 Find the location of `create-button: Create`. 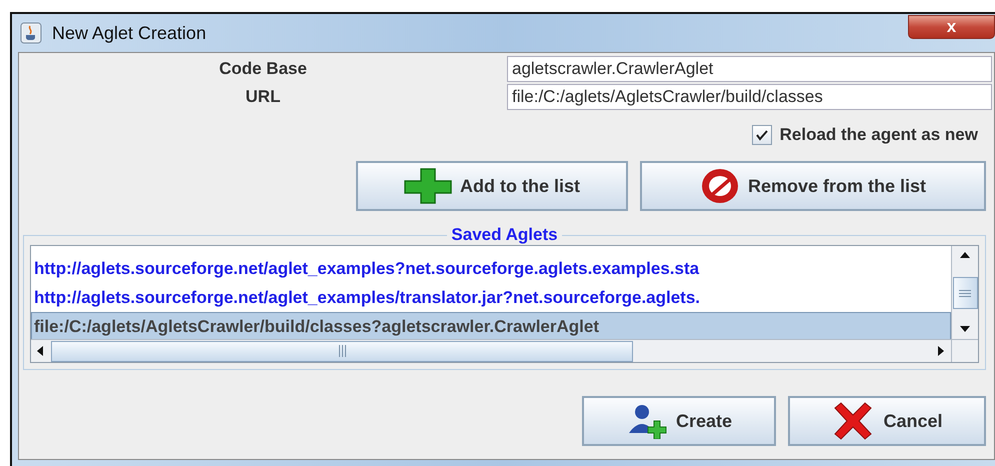

create-button: Create is located at coordinates (679, 421).